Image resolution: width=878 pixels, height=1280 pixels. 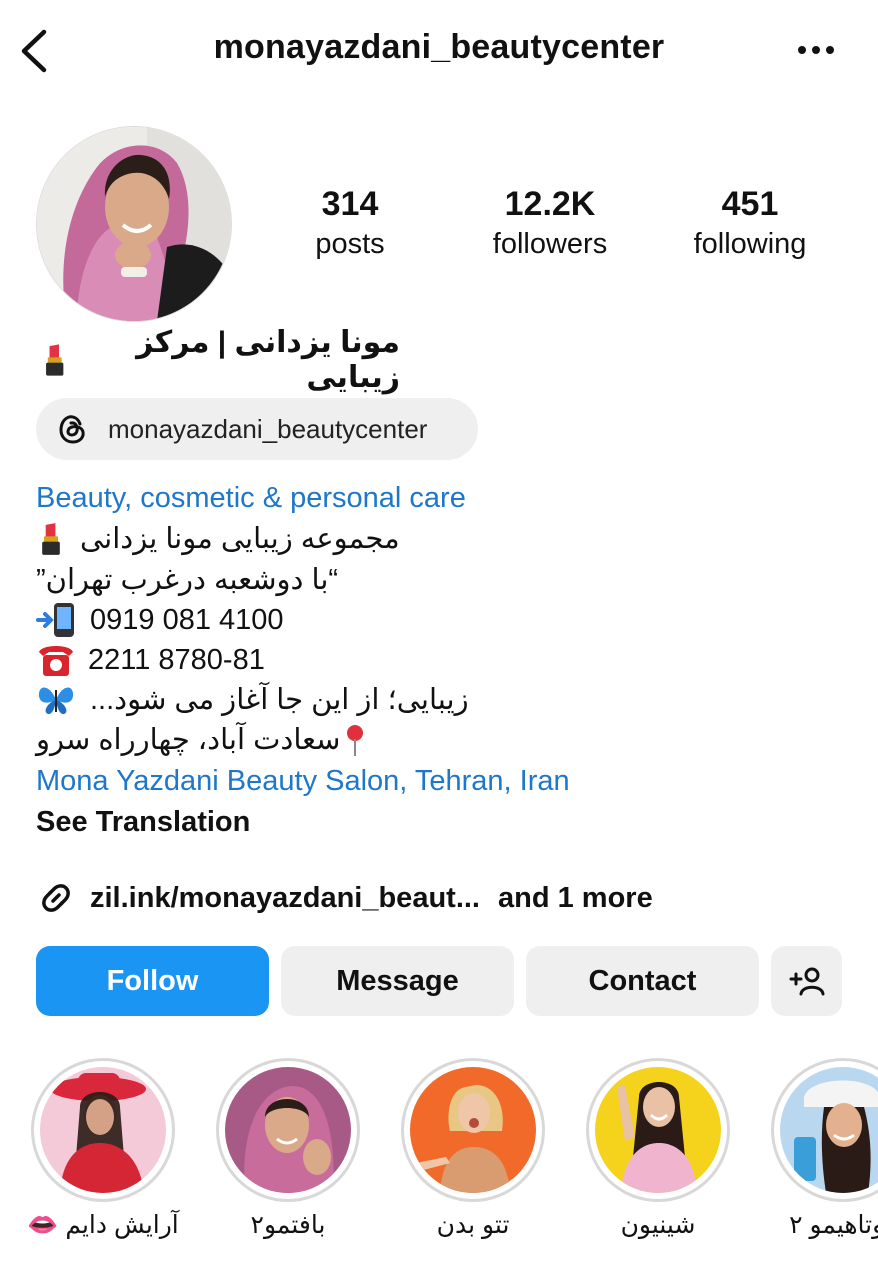 What do you see at coordinates (350, 244) in the screenshot?
I see `posts-label: posts` at bounding box center [350, 244].